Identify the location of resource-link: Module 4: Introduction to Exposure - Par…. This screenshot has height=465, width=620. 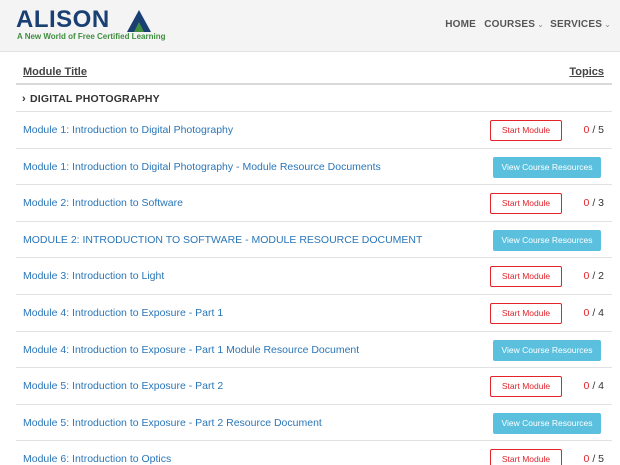
(191, 350).